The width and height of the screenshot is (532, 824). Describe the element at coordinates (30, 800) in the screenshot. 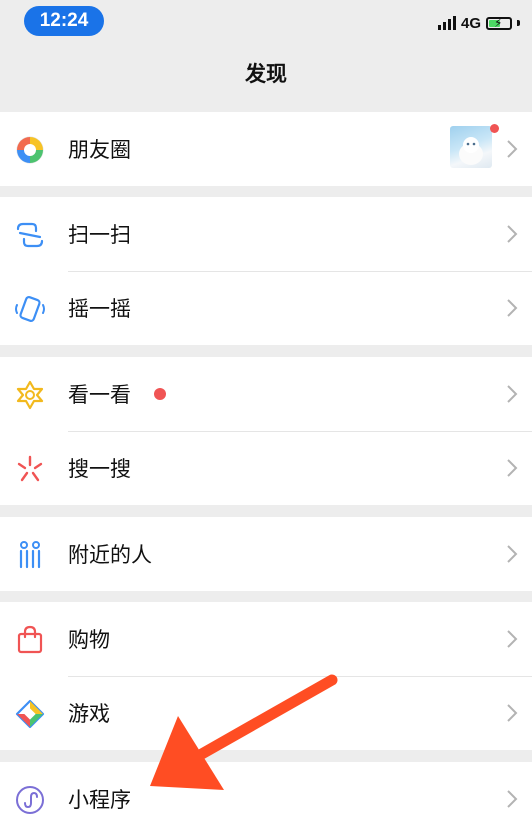

I see `mini-programs-icon` at that location.